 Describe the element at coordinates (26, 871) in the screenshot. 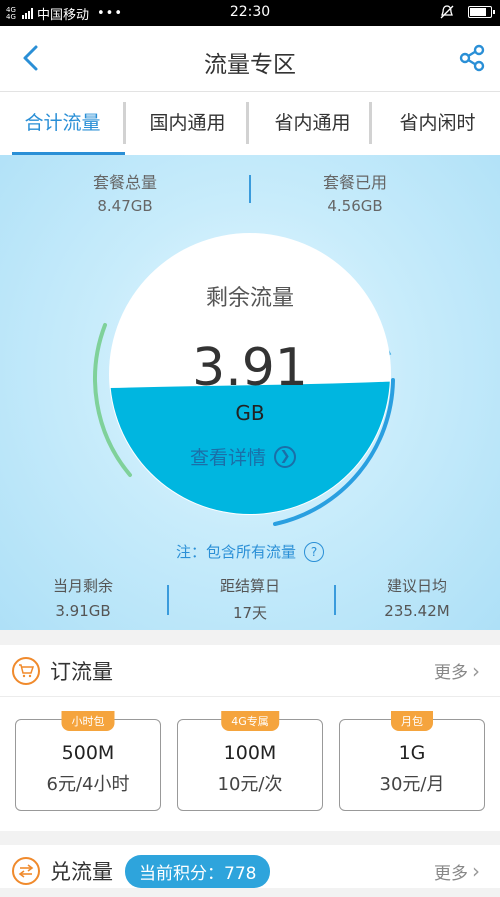

I see `exchange-icon` at that location.